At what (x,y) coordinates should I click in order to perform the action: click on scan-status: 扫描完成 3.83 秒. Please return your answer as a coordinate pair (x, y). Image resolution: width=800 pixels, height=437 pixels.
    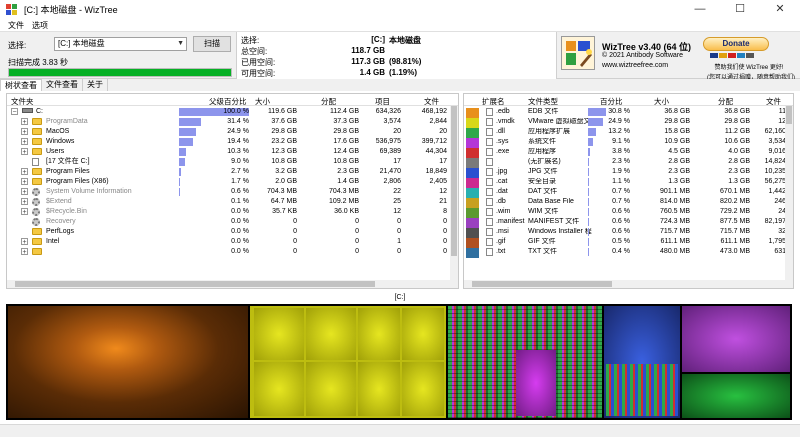
    Looking at the image, I should click on (38, 62).